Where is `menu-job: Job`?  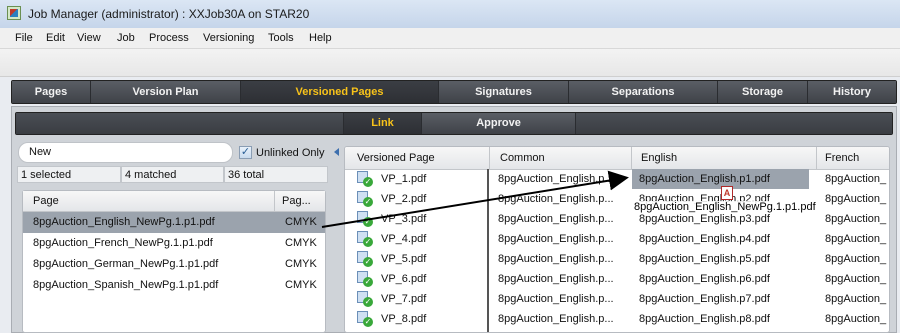 menu-job: Job is located at coordinates (126, 38).